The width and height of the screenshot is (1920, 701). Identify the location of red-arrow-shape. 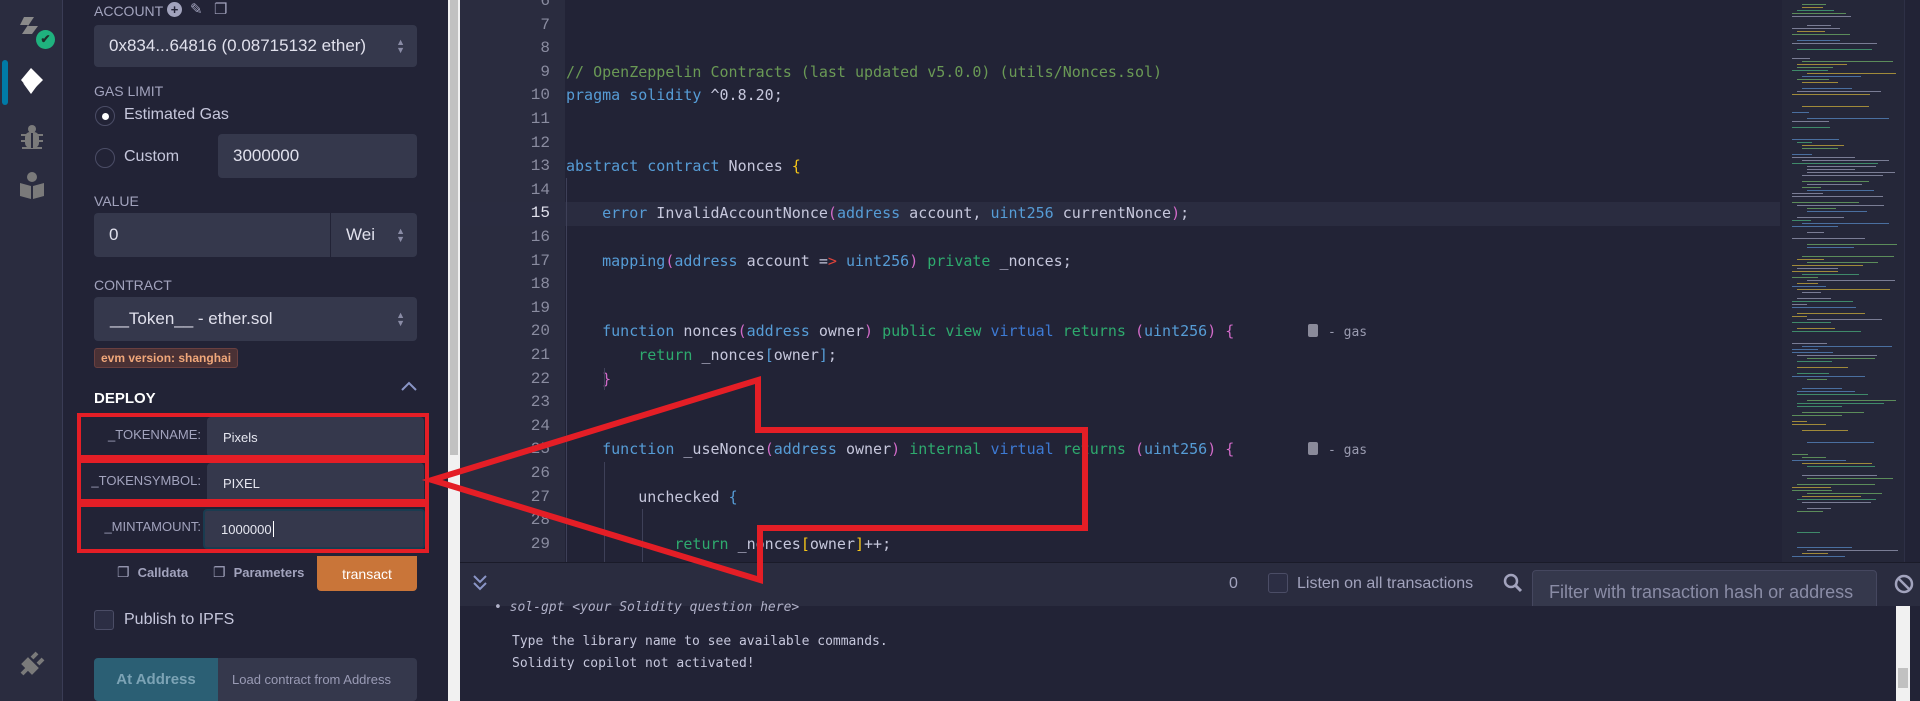
(754, 480).